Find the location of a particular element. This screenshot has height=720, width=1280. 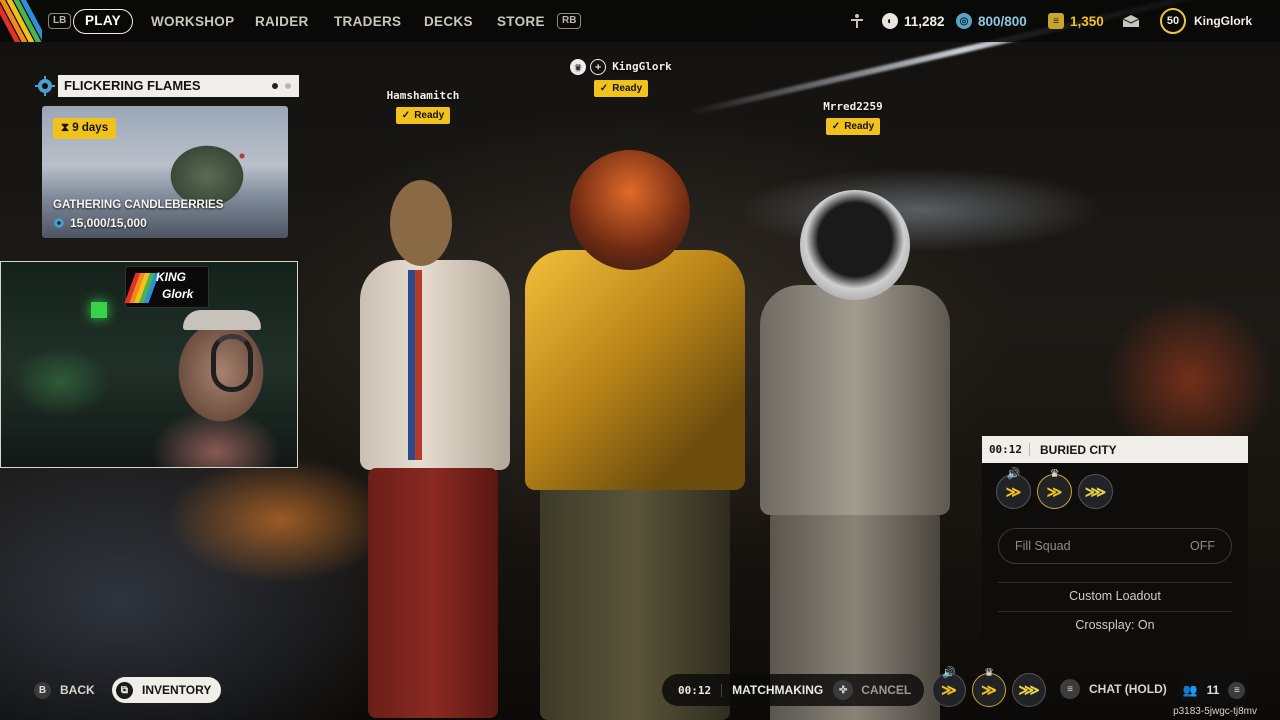

headphones is located at coordinates (232, 363).